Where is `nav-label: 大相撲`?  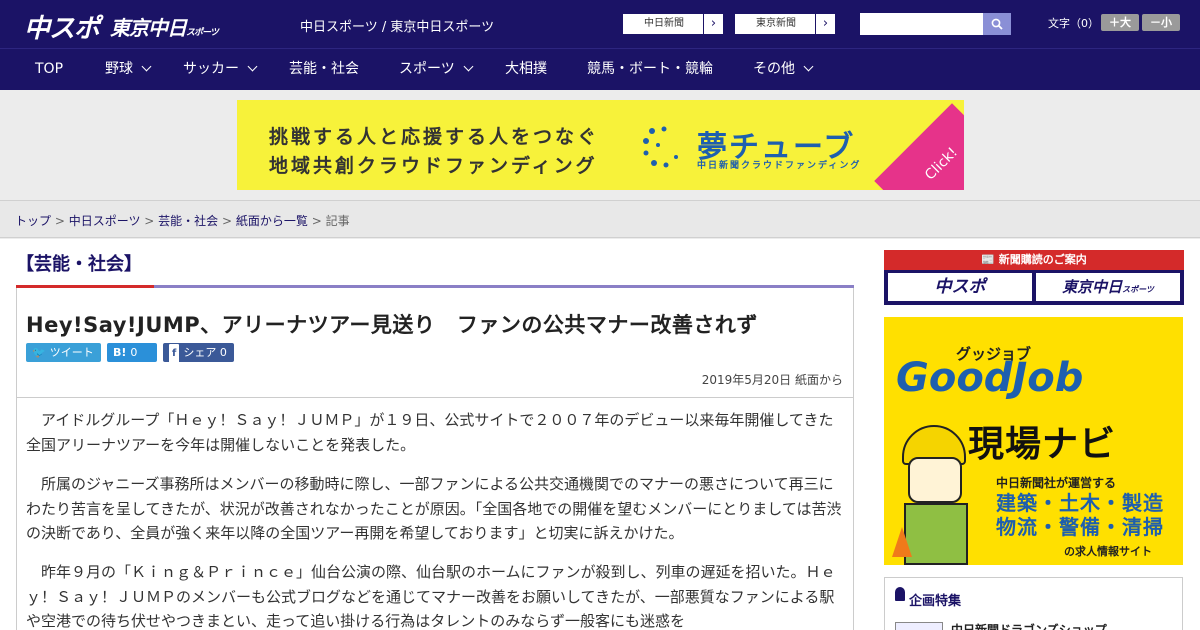
nav-label: 大相撲 is located at coordinates (526, 69).